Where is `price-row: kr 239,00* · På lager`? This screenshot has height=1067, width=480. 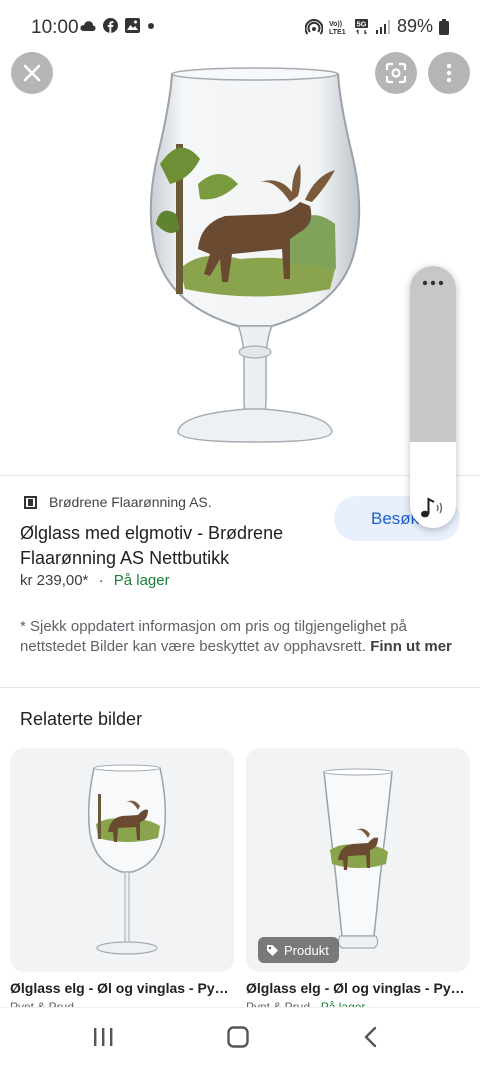
price-row: kr 239,00* · På lager is located at coordinates (95, 580).